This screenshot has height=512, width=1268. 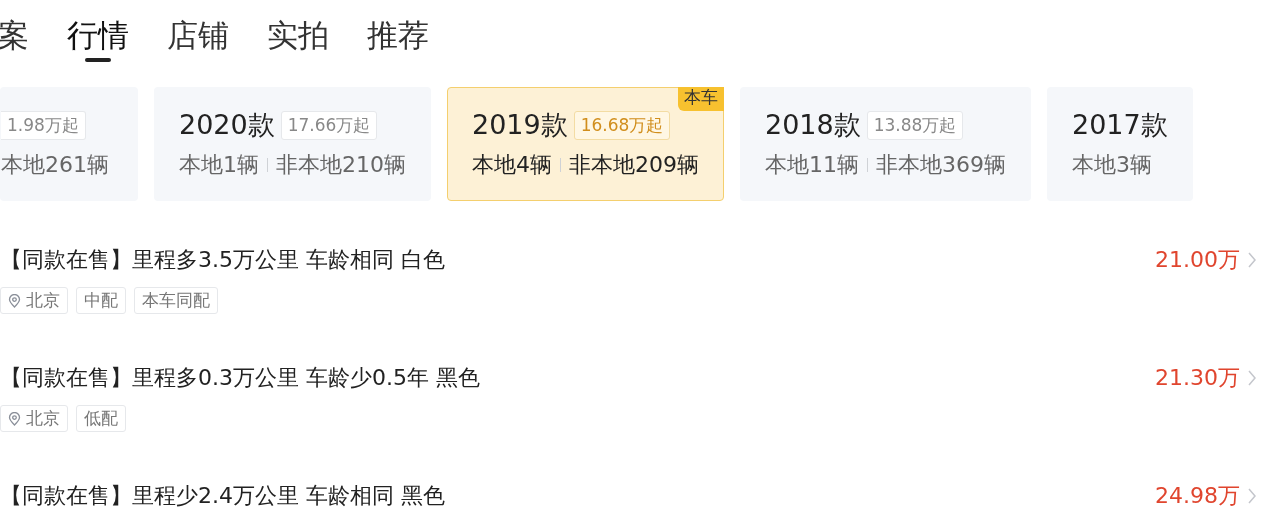 I want to click on tab: 实拍, so click(x=298, y=40).